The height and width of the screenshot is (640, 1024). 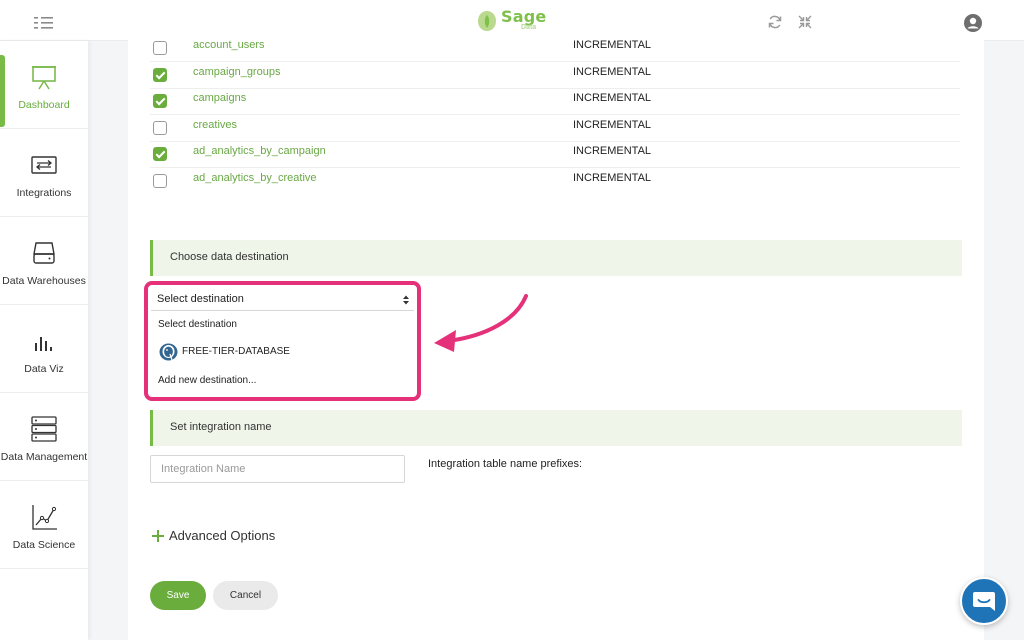 What do you see at coordinates (221, 427) in the screenshot?
I see `section-title: Set integration name` at bounding box center [221, 427].